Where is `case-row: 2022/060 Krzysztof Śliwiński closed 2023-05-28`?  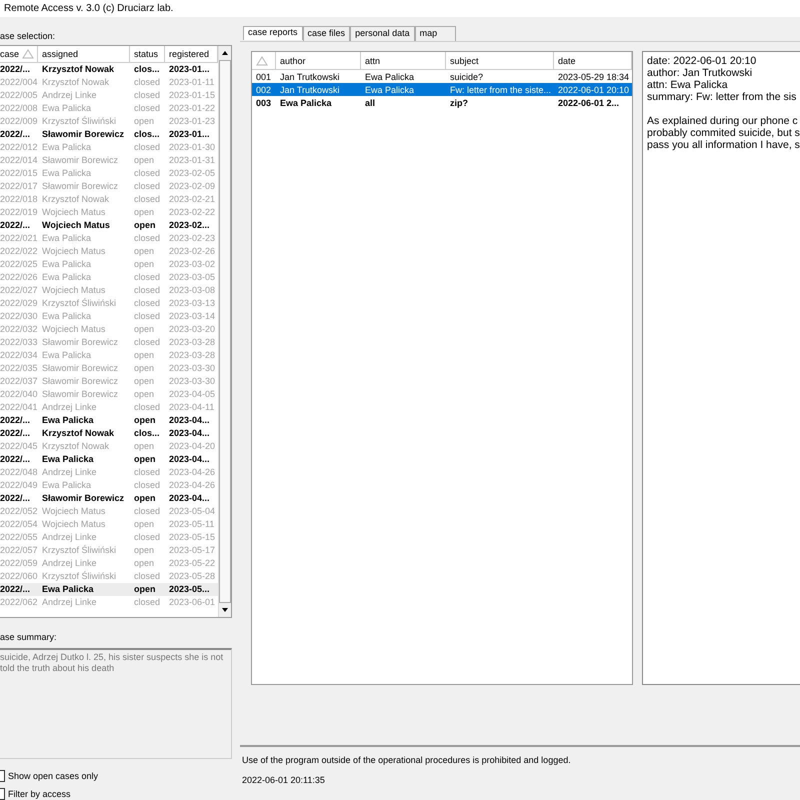 case-row: 2022/060 Krzysztof Śliwiński closed 2023-05-28 is located at coordinates (109, 576).